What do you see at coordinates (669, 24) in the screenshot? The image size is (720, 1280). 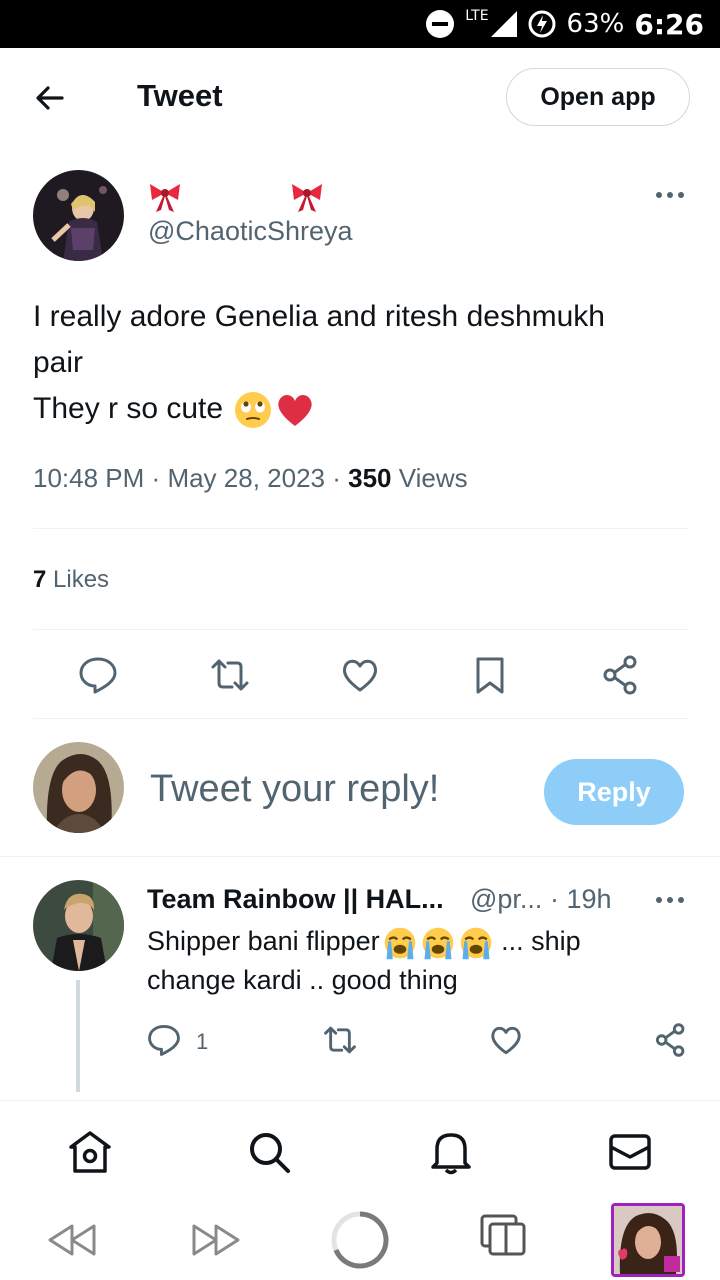 I see `clock: 6:26` at bounding box center [669, 24].